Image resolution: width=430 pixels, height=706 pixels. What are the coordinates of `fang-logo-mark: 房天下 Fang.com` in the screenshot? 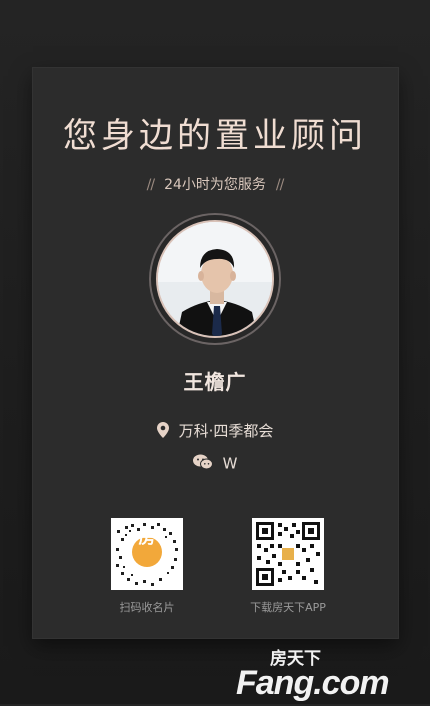 It's located at (313, 675).